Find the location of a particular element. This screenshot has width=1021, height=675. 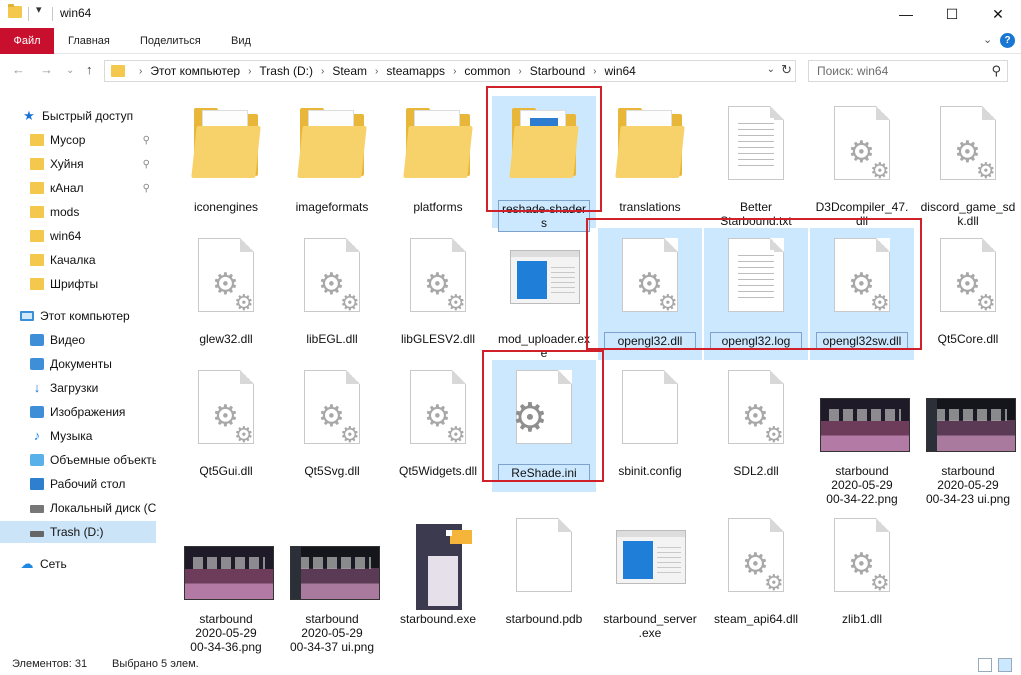

up-button: ↑ is located at coordinates (89, 69).